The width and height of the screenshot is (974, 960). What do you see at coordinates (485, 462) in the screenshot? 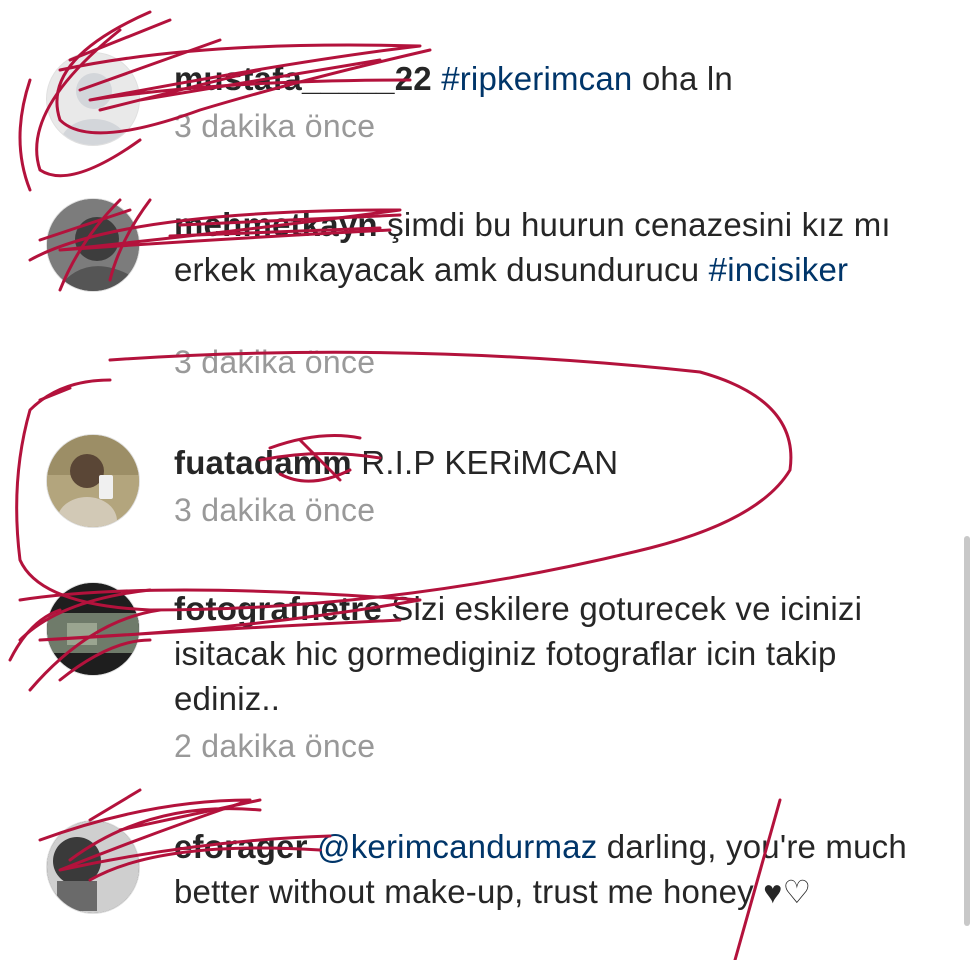
I see `comment-body: R.I.P KERiMCAN` at bounding box center [485, 462].